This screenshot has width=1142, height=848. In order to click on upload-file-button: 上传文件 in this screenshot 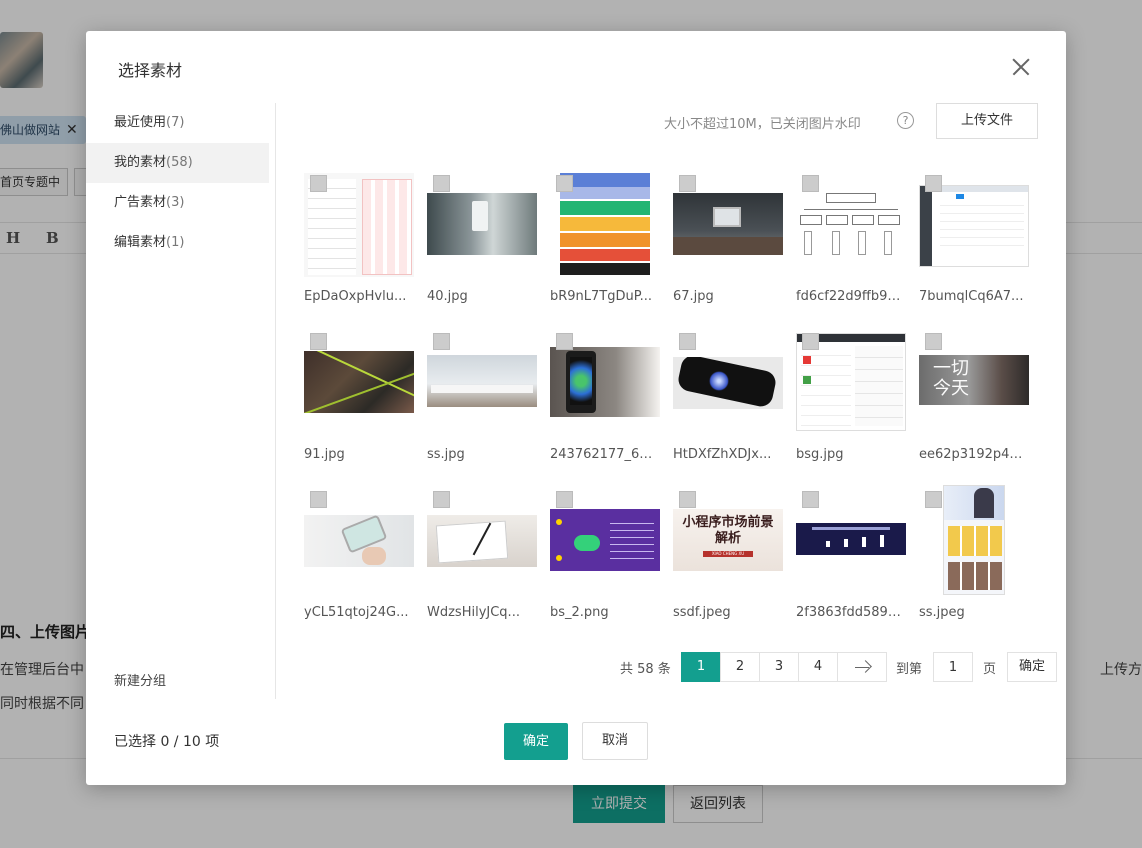, I will do `click(987, 121)`.